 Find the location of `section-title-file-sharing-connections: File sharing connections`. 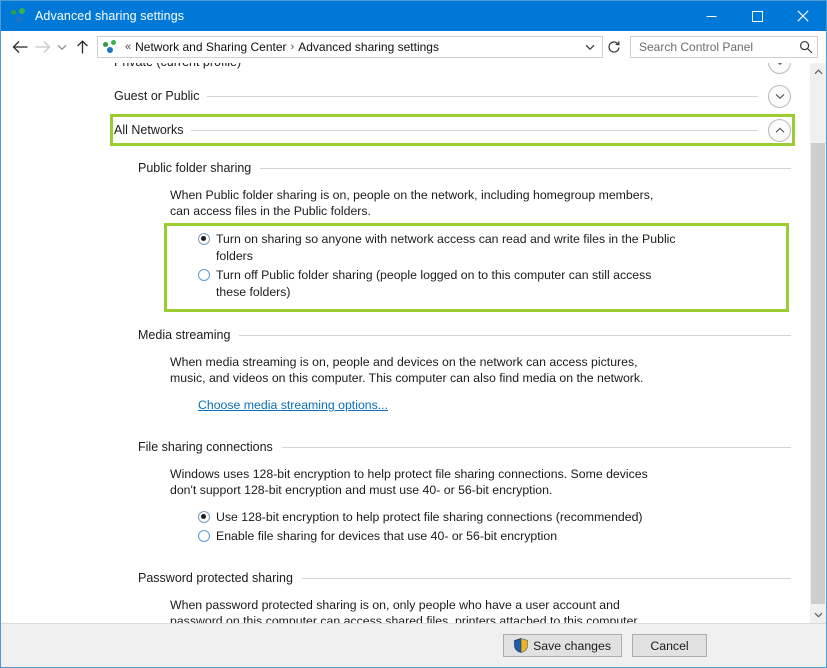

section-title-file-sharing-connections: File sharing connections is located at coordinates (205, 447).